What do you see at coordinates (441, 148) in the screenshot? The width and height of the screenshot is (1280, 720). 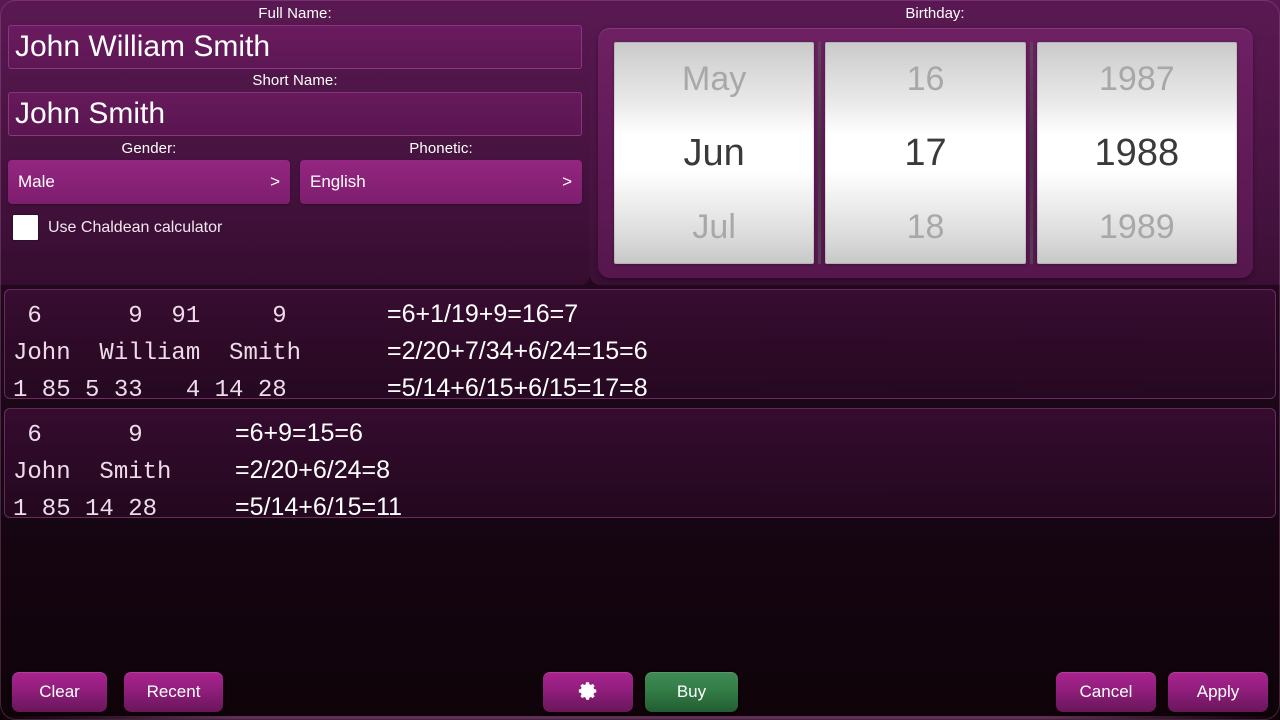 I see `phonetic-label: Phonetic:` at bounding box center [441, 148].